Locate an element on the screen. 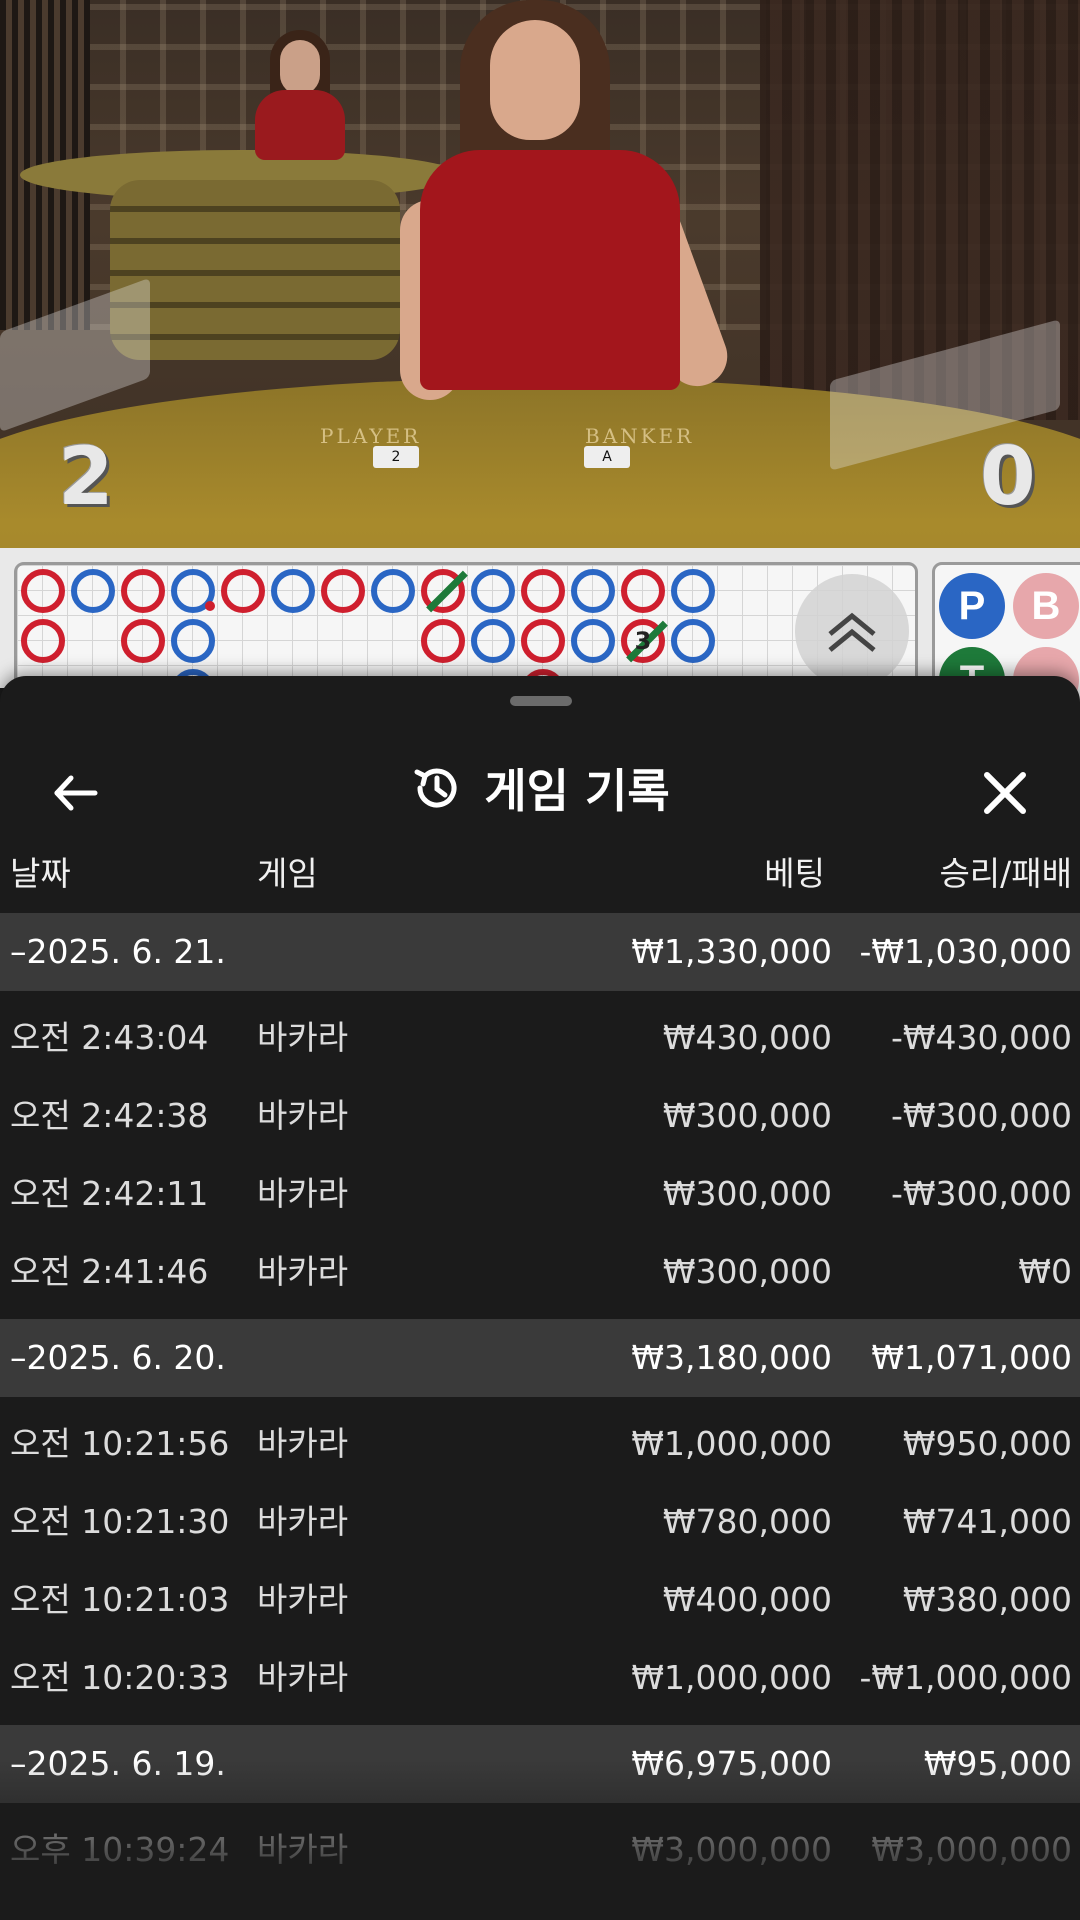 The height and width of the screenshot is (1920, 1080). player-card: 2 is located at coordinates (396, 457).